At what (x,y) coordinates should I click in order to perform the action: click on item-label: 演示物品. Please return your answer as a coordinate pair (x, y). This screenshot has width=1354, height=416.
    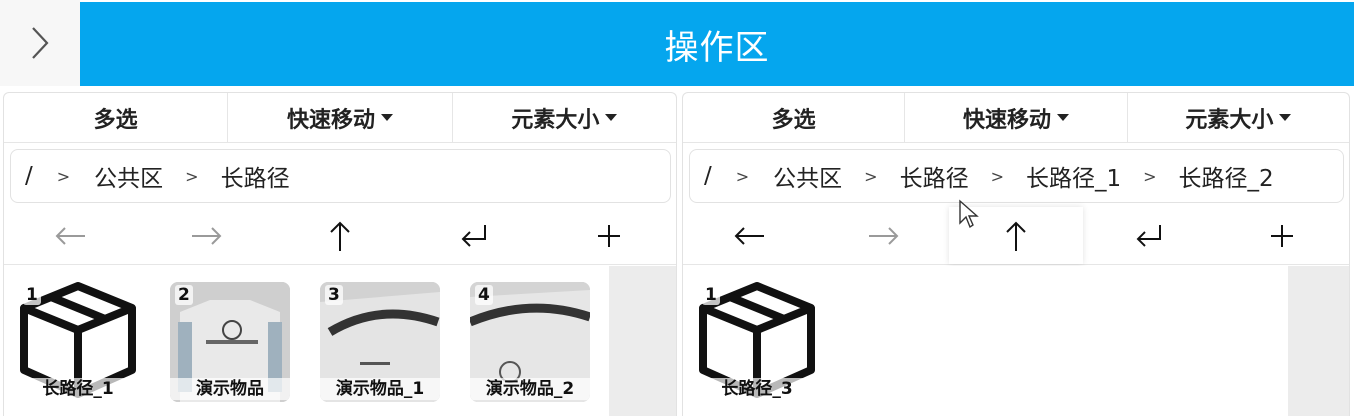
    Looking at the image, I should click on (230, 389).